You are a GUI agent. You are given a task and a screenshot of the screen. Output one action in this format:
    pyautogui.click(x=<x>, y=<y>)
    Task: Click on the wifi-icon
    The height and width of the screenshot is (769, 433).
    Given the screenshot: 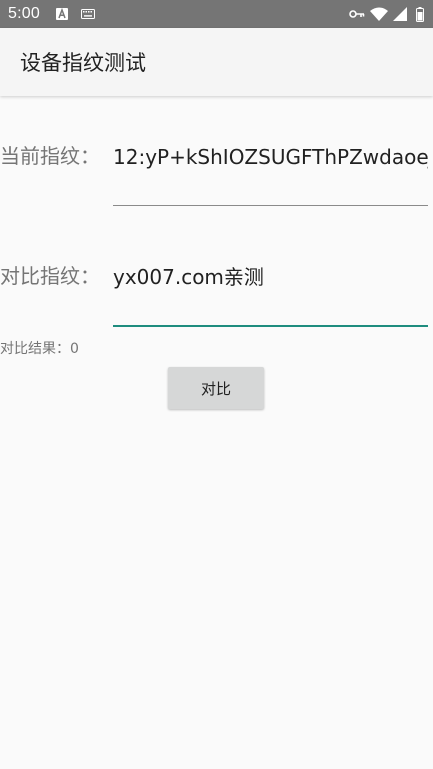 What is the action you would take?
    pyautogui.click(x=379, y=14)
    